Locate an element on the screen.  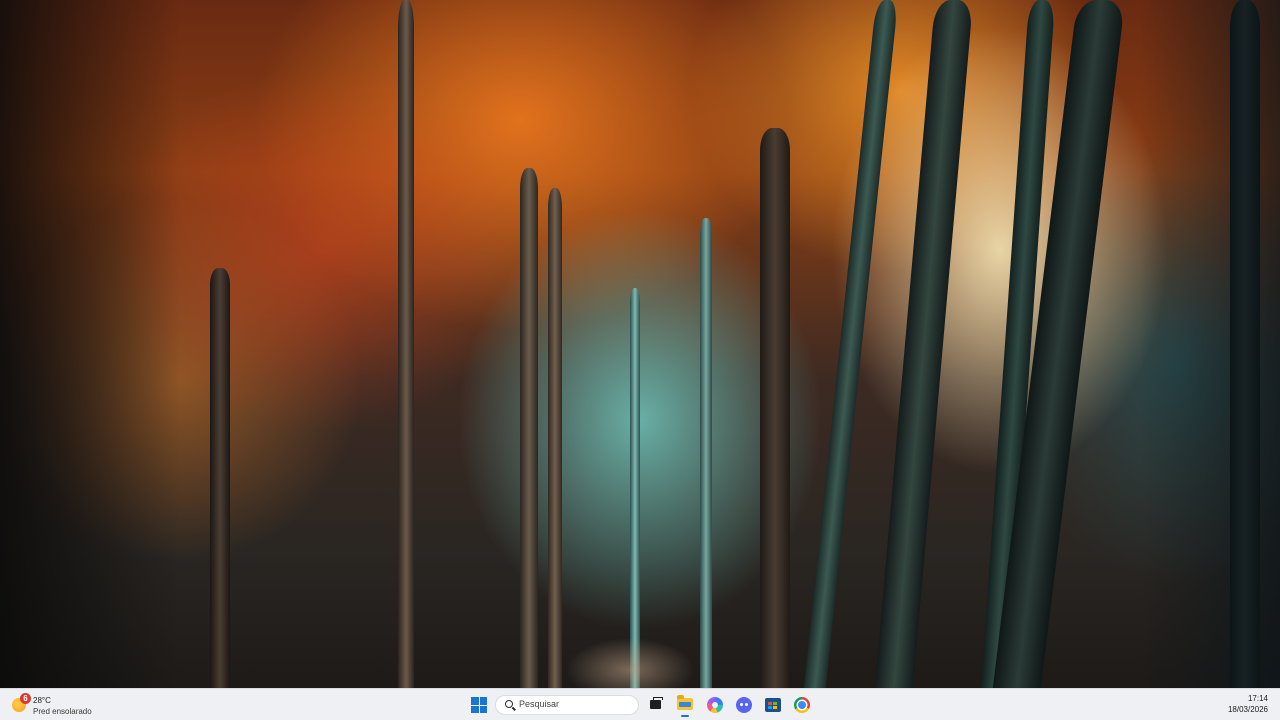
discord-icon is located at coordinates (744, 705).